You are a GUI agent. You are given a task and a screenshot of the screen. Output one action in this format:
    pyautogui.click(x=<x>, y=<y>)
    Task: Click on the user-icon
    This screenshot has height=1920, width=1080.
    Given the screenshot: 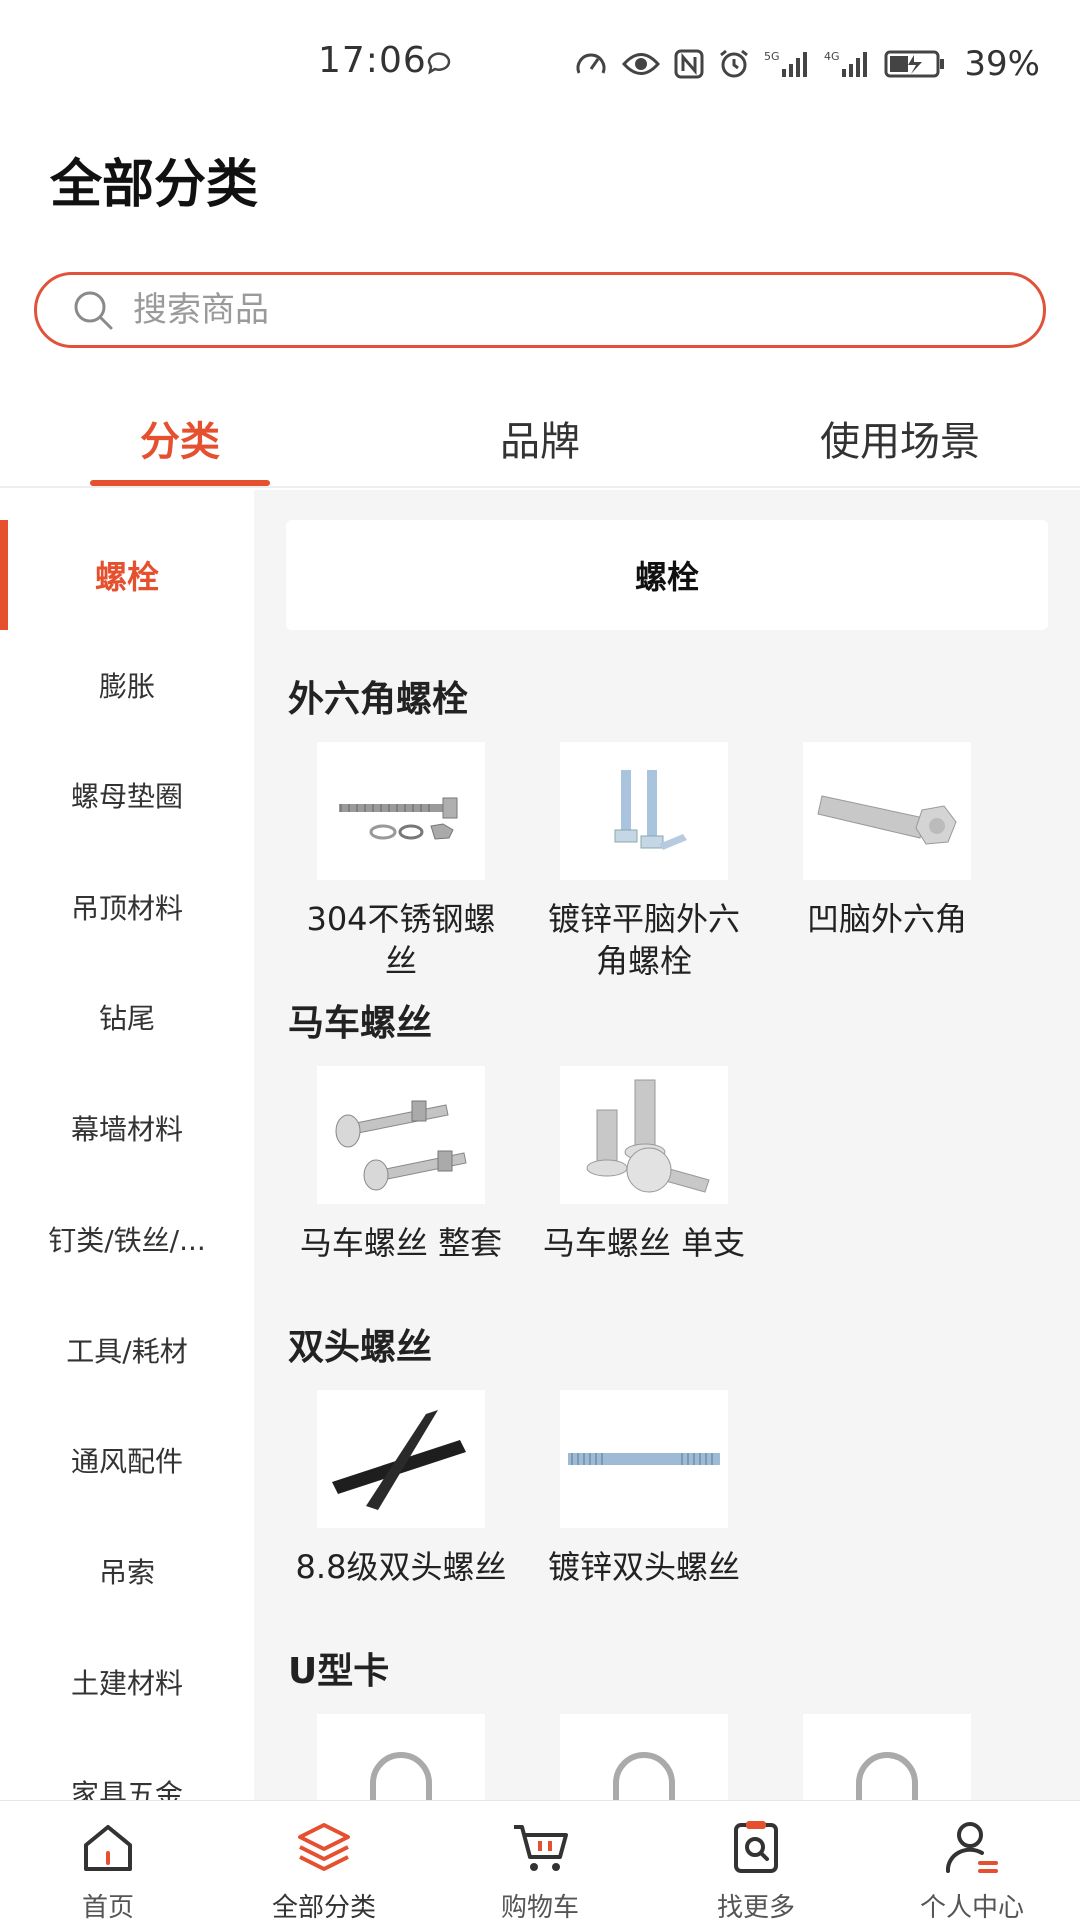 What is the action you would take?
    pyautogui.click(x=971, y=1847)
    